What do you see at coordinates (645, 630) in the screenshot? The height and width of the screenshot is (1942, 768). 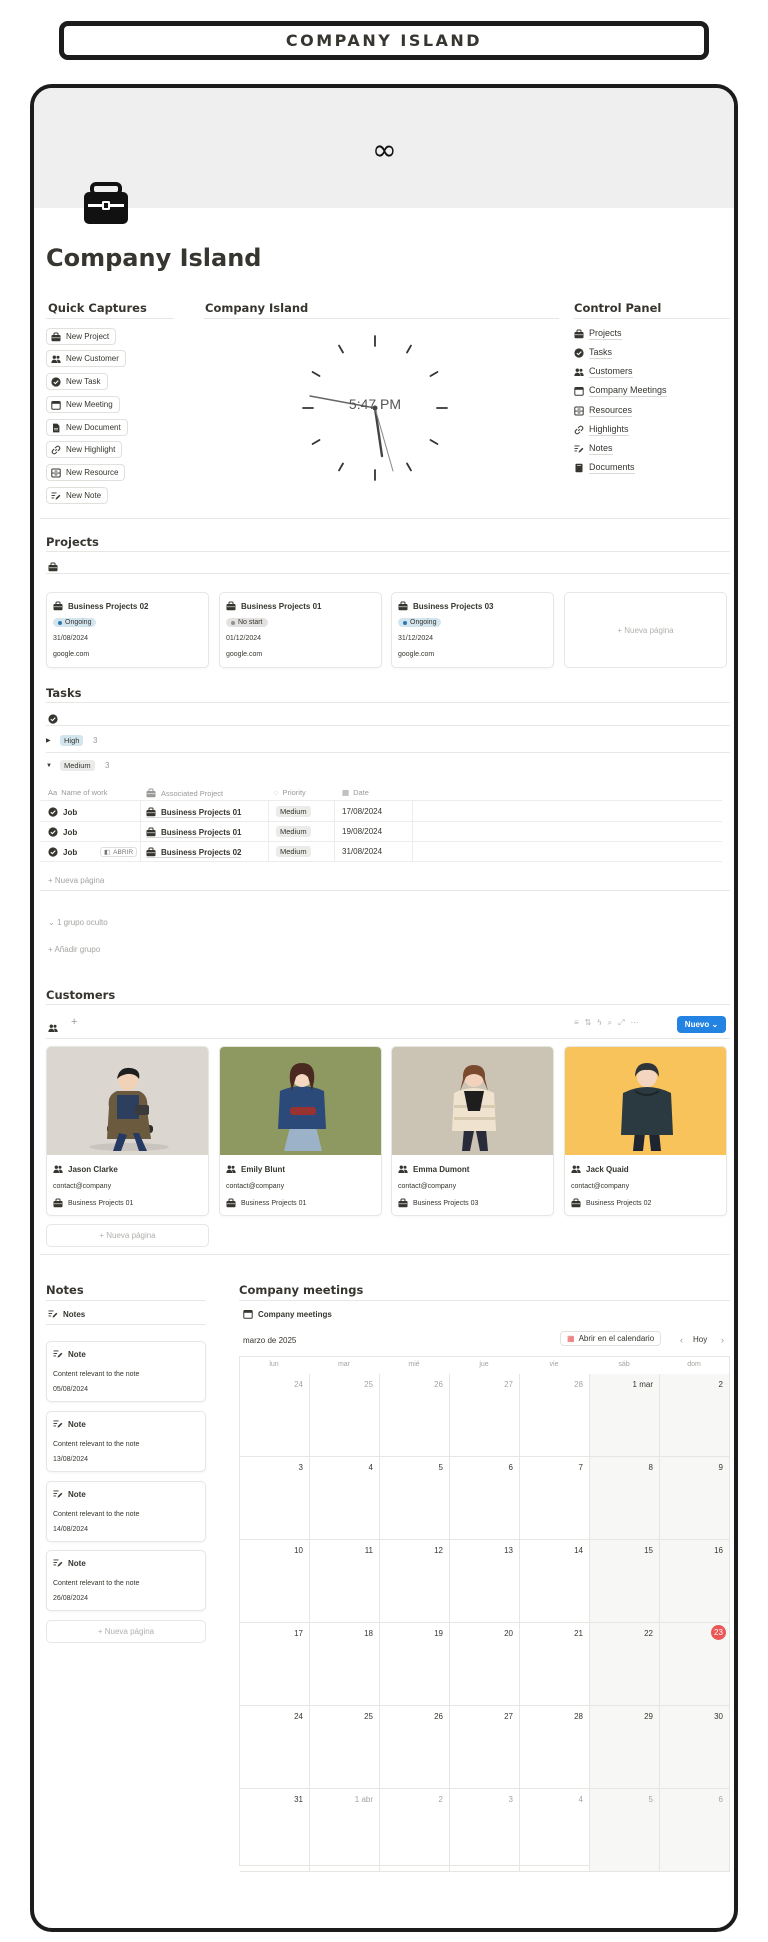 I see `project-new-page: + Nueva página` at bounding box center [645, 630].